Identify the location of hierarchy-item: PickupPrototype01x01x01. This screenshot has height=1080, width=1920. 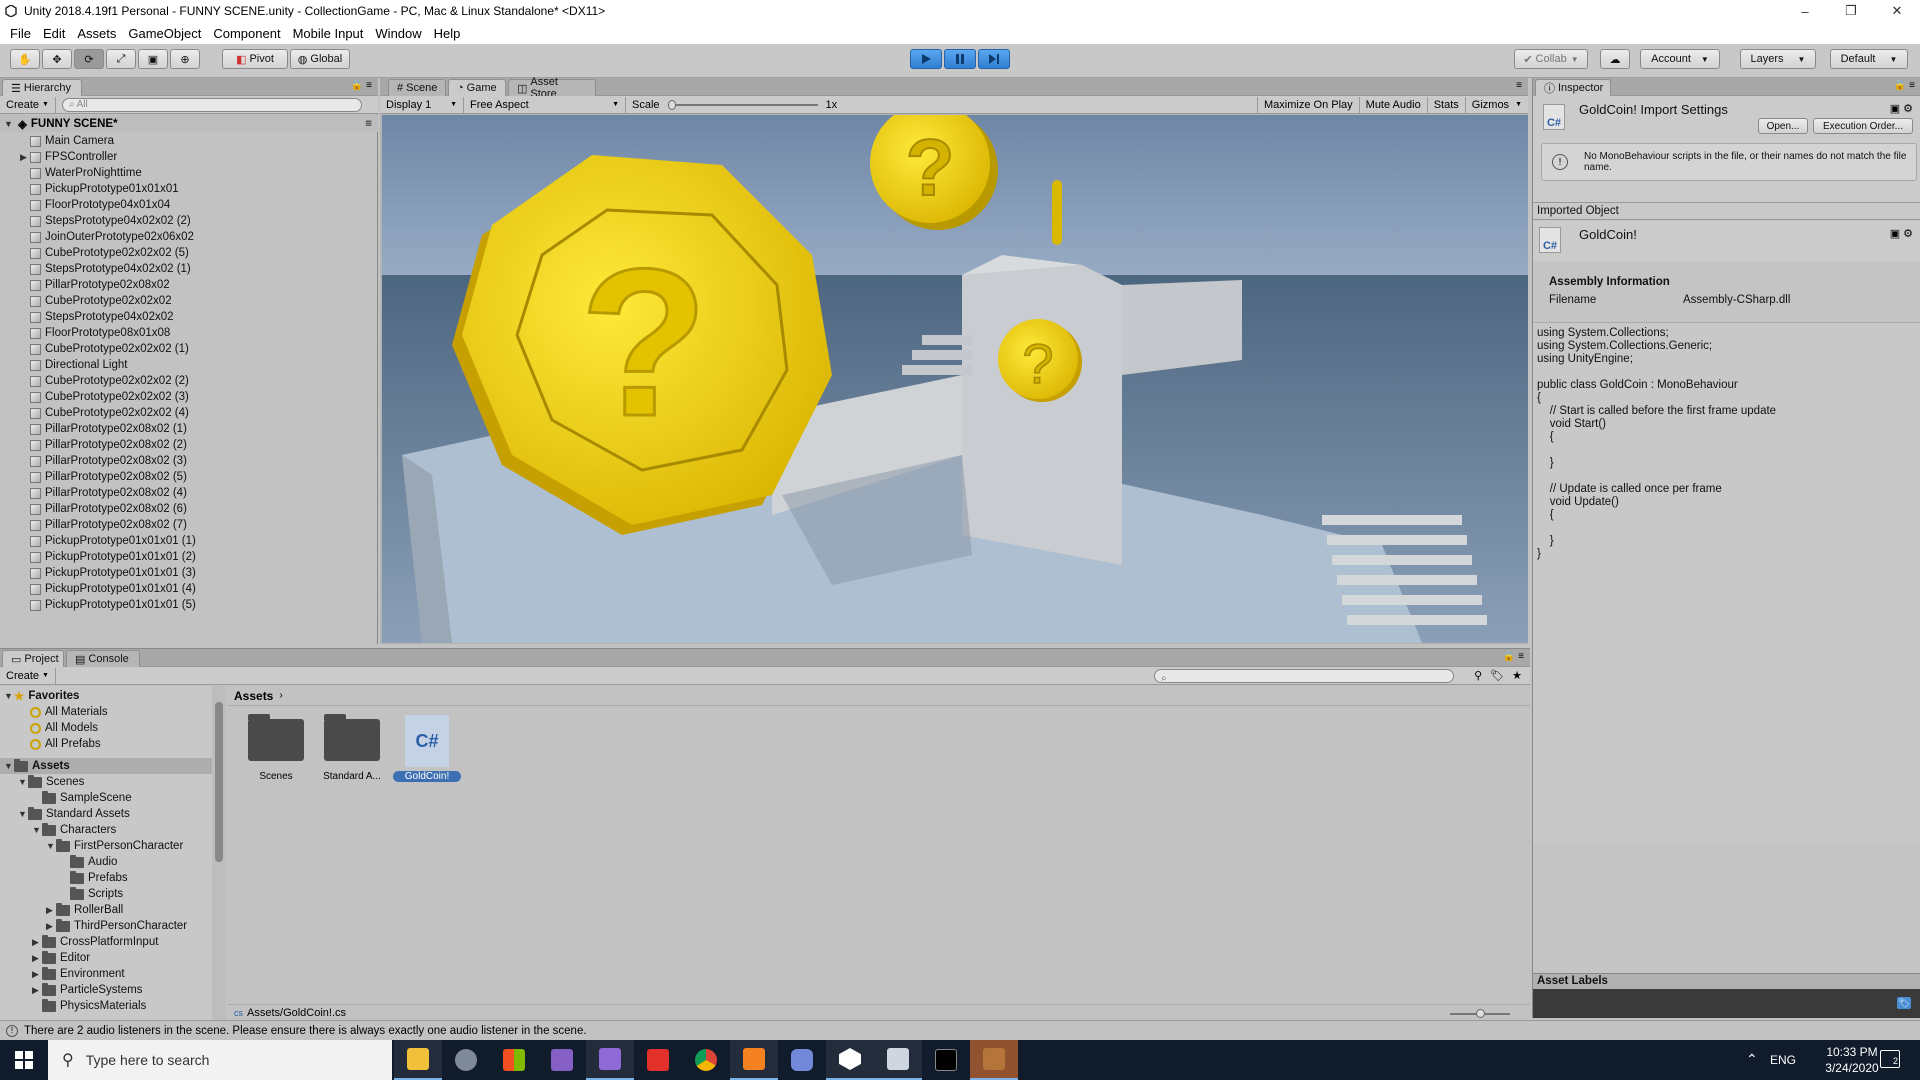
(188, 189).